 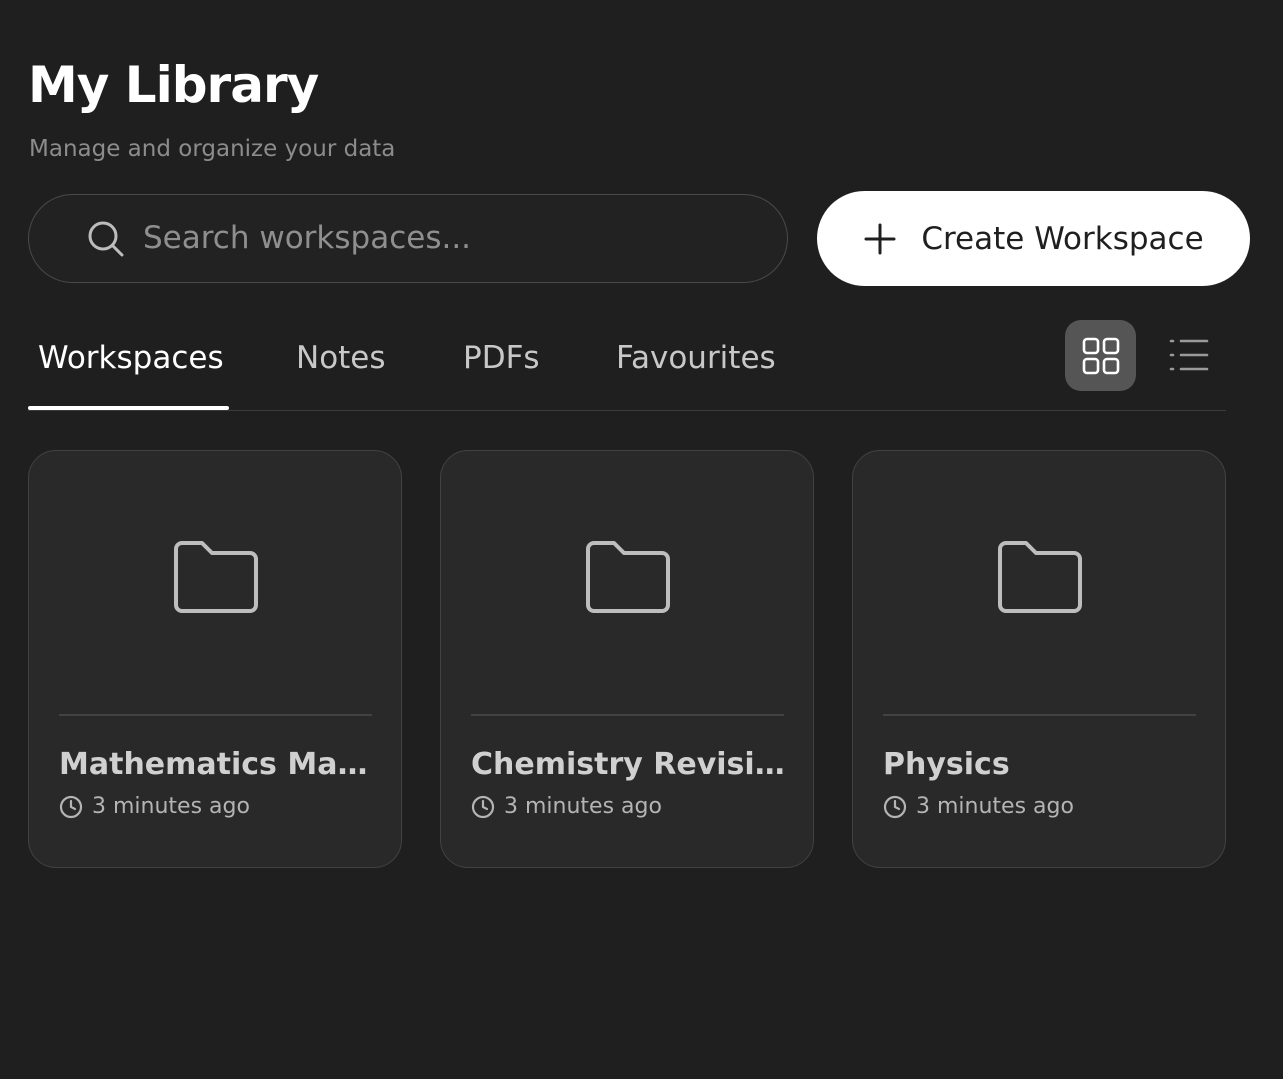 What do you see at coordinates (215, 659) in the screenshot?
I see `workspace-card: Mathematics Mas… 3 minutes ago` at bounding box center [215, 659].